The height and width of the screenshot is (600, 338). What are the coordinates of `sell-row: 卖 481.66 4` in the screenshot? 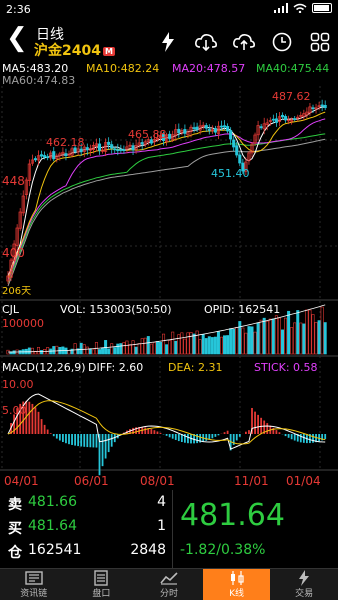 It's located at (88, 505).